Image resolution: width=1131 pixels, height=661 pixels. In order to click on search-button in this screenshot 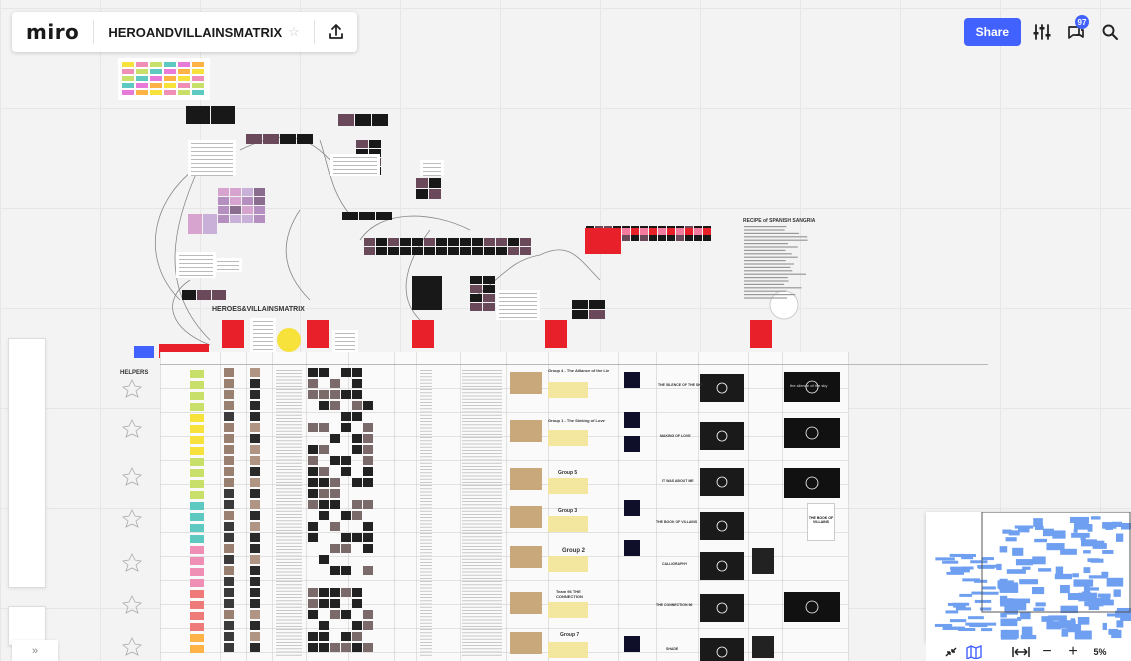, I will do `click(1110, 32)`.